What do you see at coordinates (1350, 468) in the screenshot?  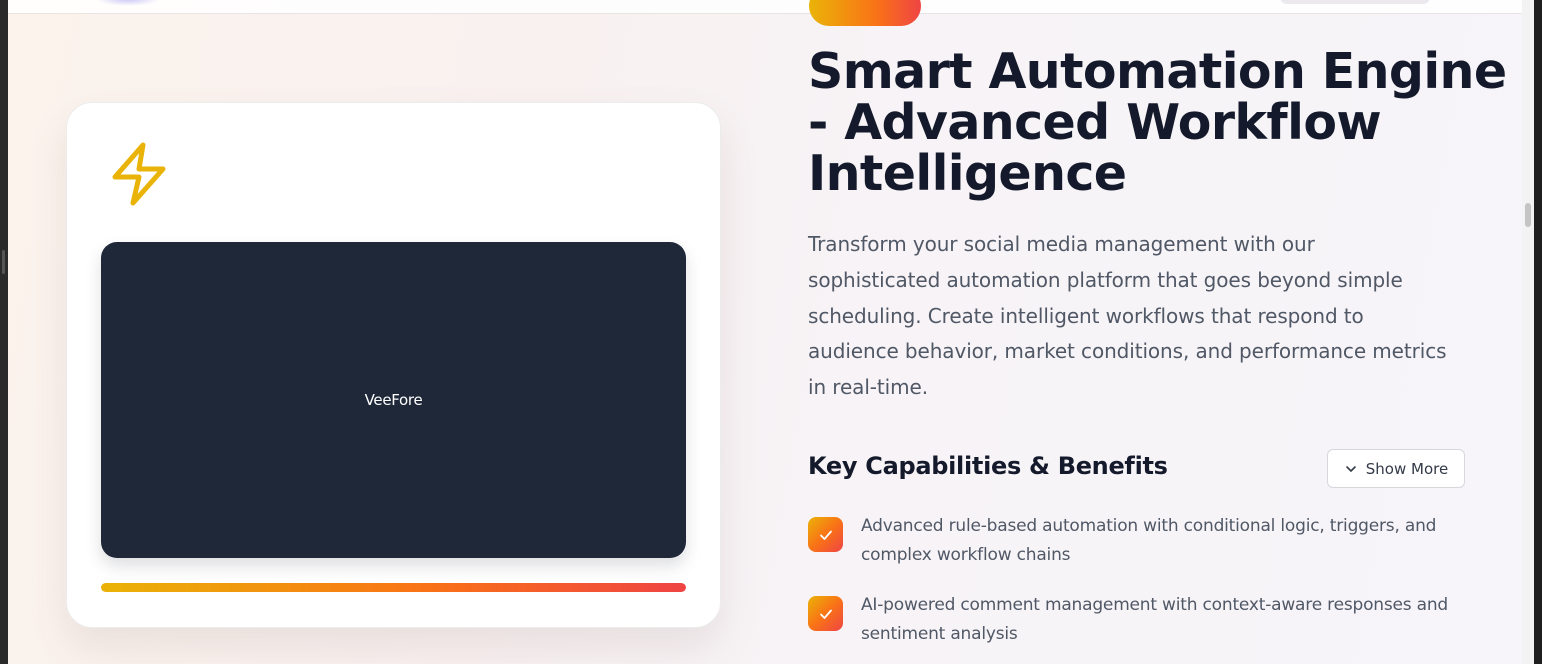 I see `chevron-down-icon` at bounding box center [1350, 468].